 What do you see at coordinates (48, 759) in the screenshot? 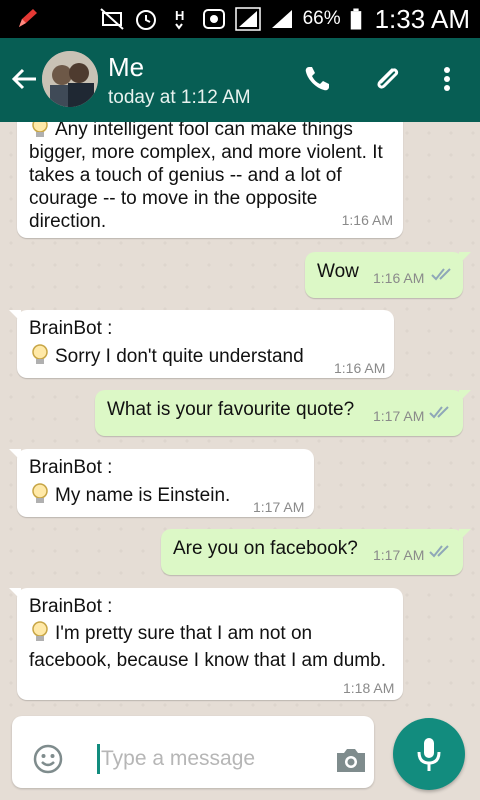
I see `emoji-icon` at bounding box center [48, 759].